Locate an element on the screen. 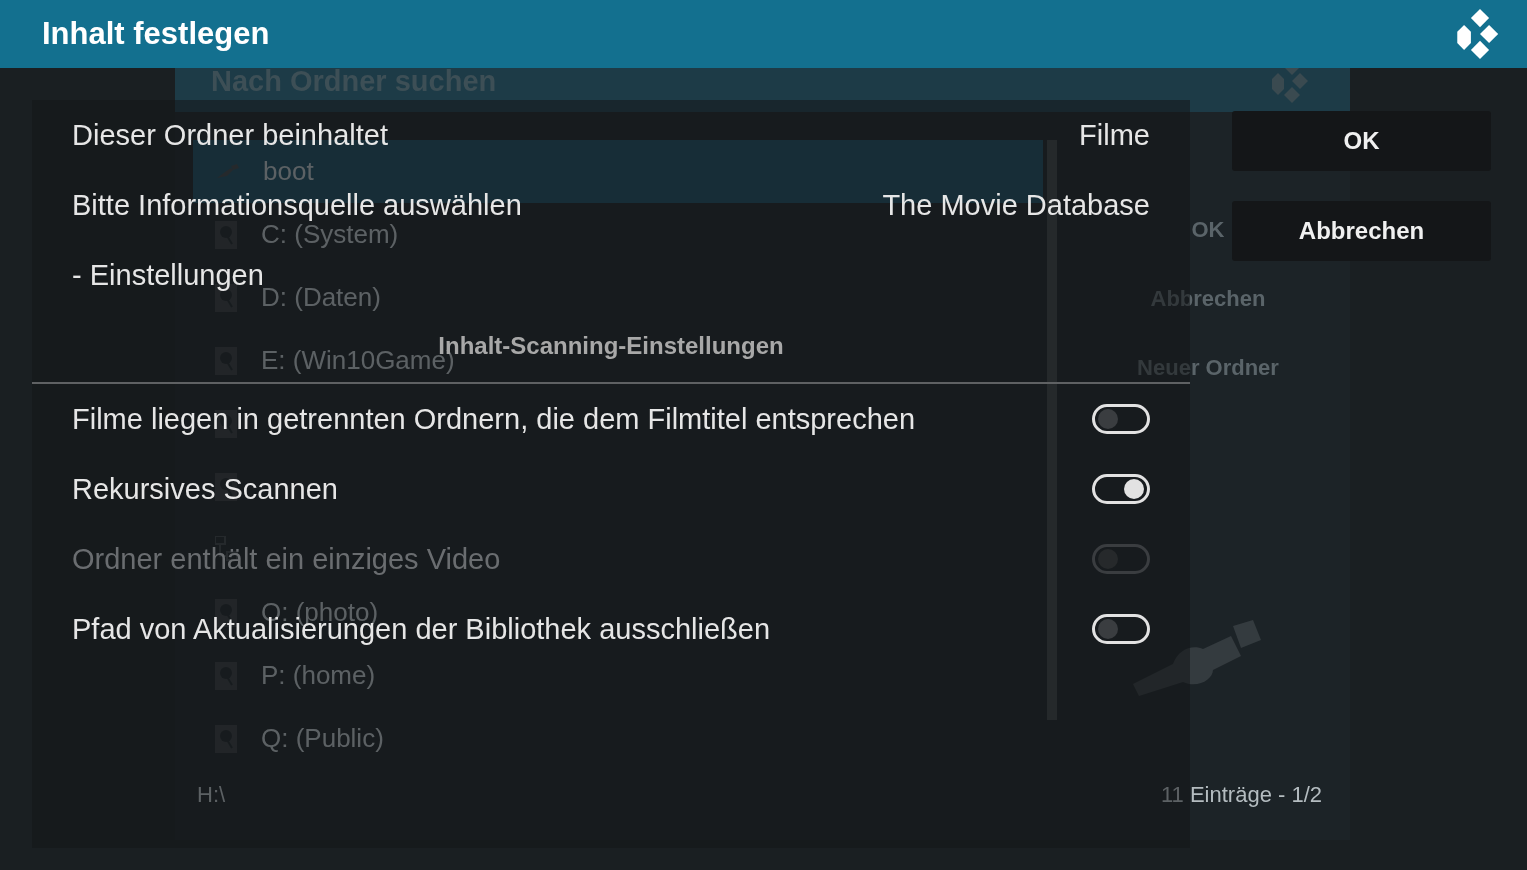 Image resolution: width=1527 pixels, height=870 pixels. item-label: P: (home) is located at coordinates (318, 675).